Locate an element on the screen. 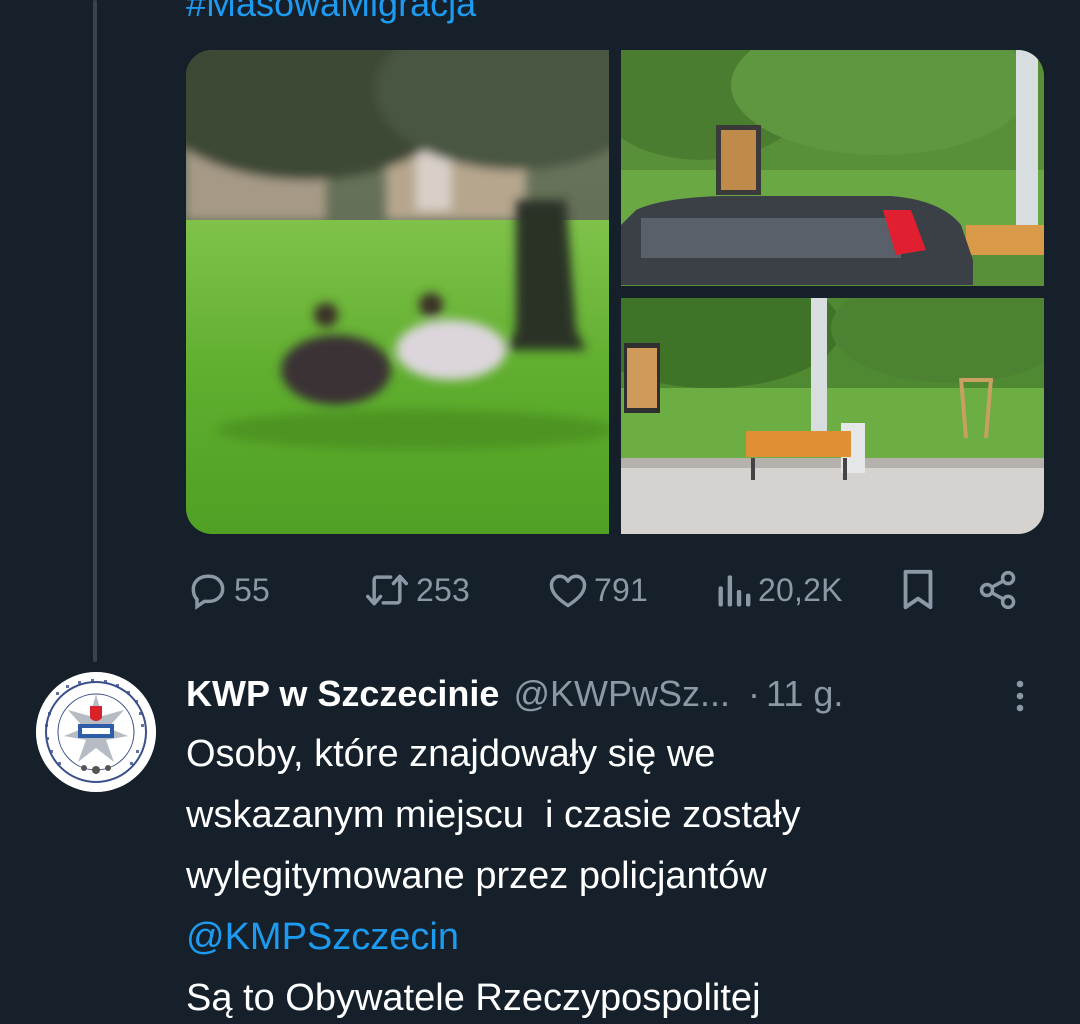 This screenshot has width=1080, height=1024. retweet-count: 253 is located at coordinates (443, 589).